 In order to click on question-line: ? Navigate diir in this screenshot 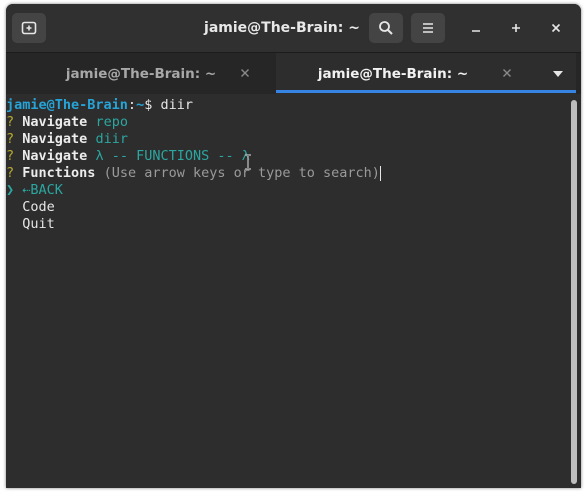, I will do `click(67, 139)`.